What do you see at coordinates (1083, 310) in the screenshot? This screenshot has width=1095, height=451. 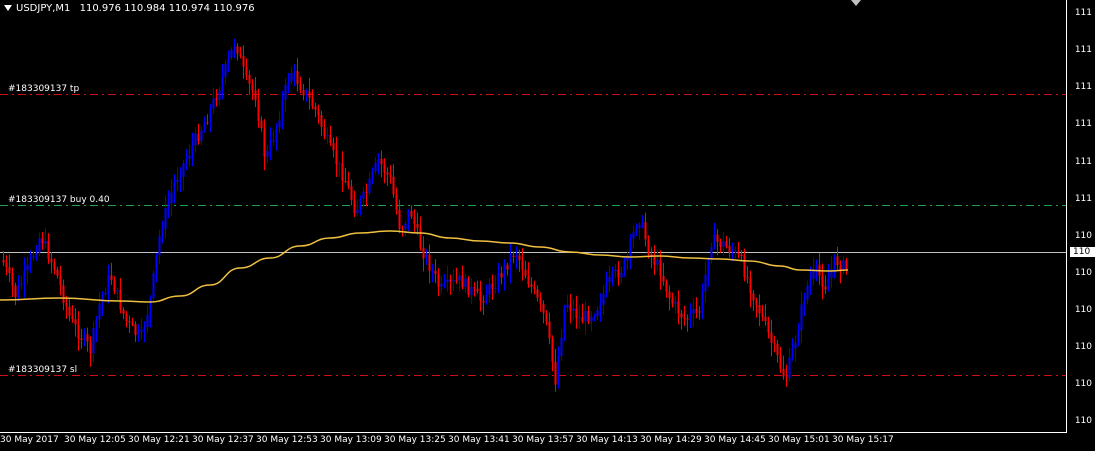 I see `price-tick-label: 110` at bounding box center [1083, 310].